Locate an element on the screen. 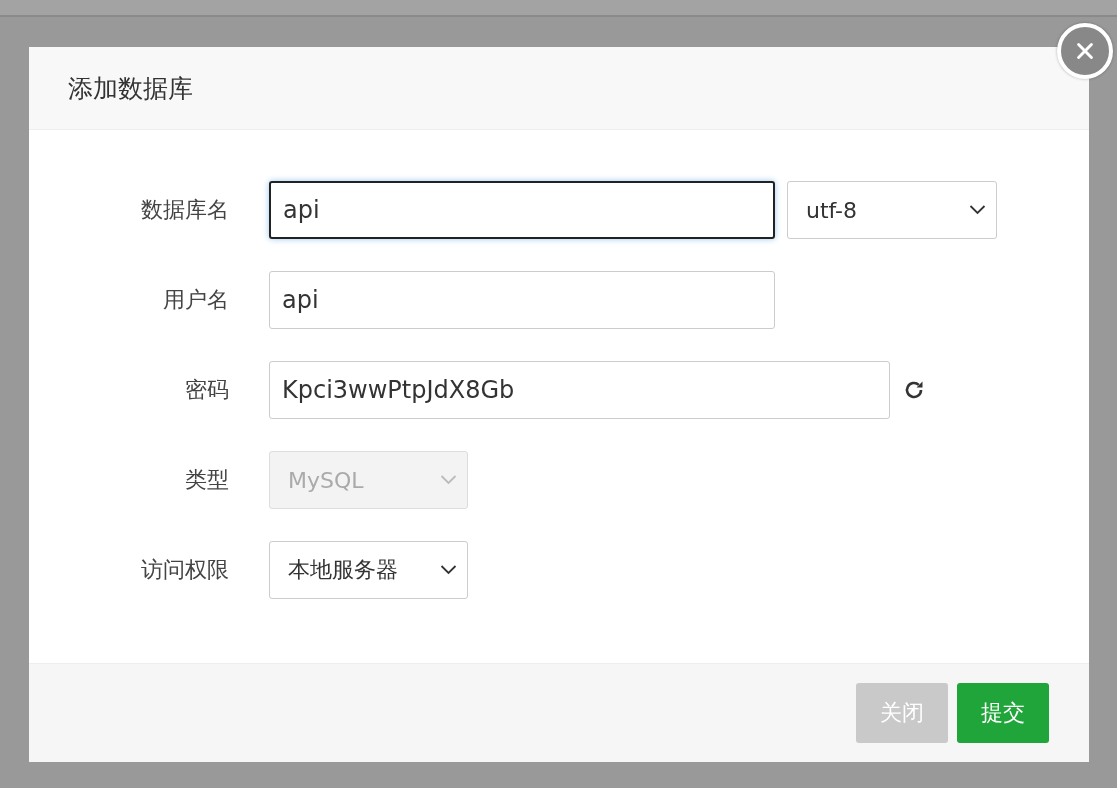 The width and height of the screenshot is (1117, 788). select-field: 本地服务器 is located at coordinates (368, 570).